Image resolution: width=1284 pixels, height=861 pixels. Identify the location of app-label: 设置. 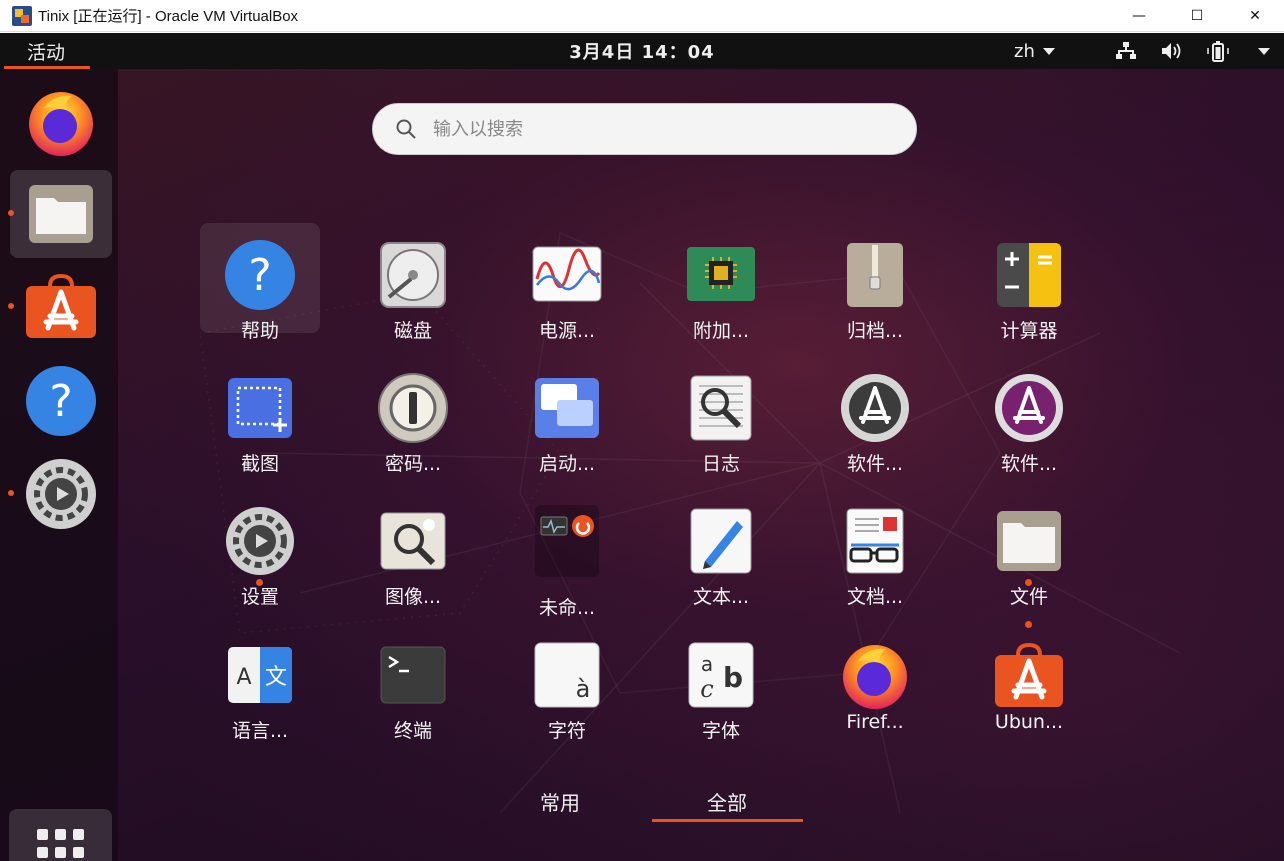
(259, 597).